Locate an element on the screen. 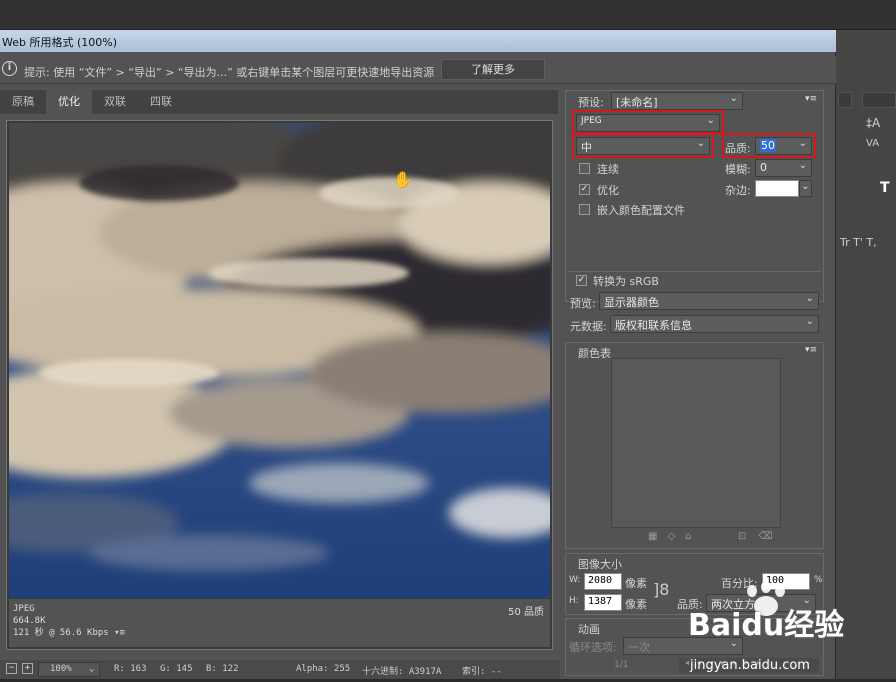  convert-srgb-checkbox: ✓ is located at coordinates (581, 280).